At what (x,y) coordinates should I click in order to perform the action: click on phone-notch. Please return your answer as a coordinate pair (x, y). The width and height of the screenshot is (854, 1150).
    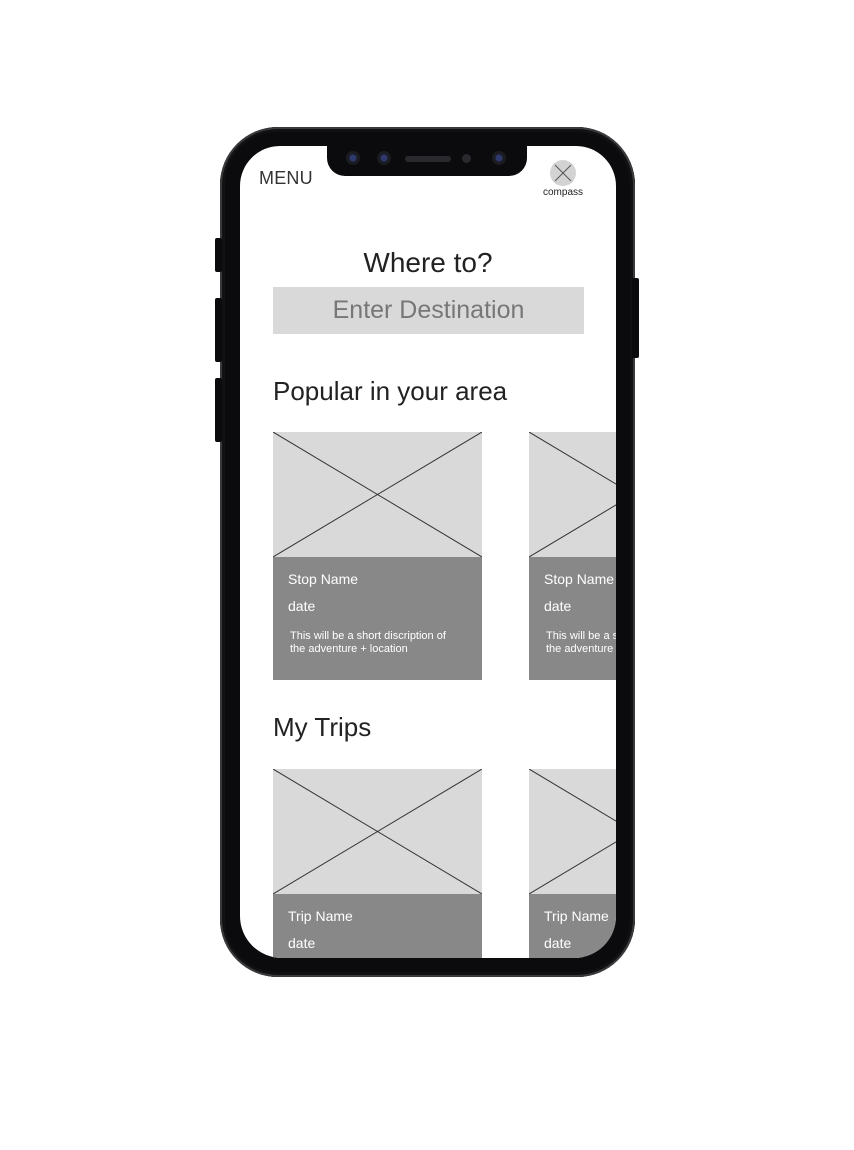
    Looking at the image, I should click on (427, 161).